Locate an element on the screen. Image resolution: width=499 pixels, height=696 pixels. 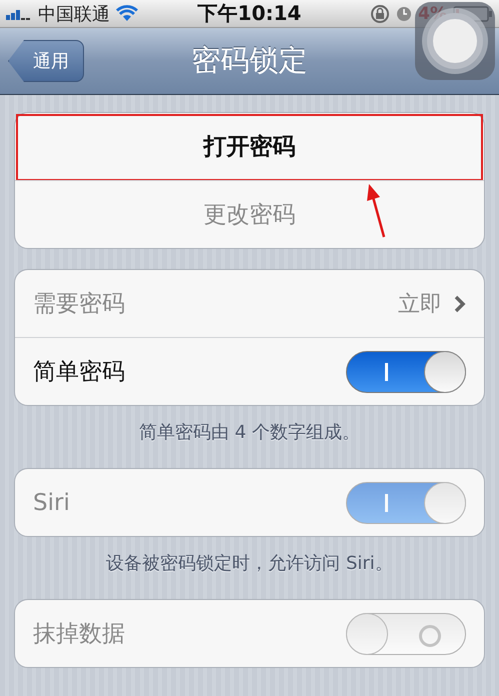
row-label: Siri is located at coordinates (52, 503).